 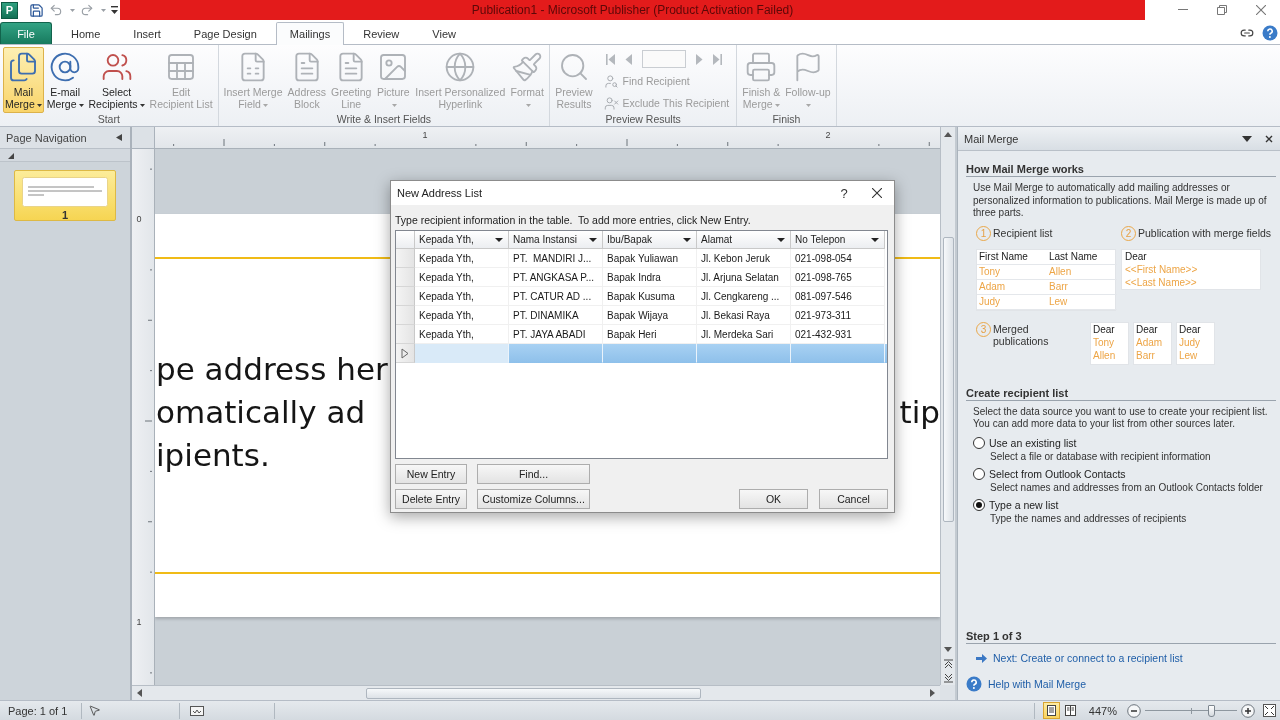 I want to click on table-cell: Tony, so click(x=1012, y=272).